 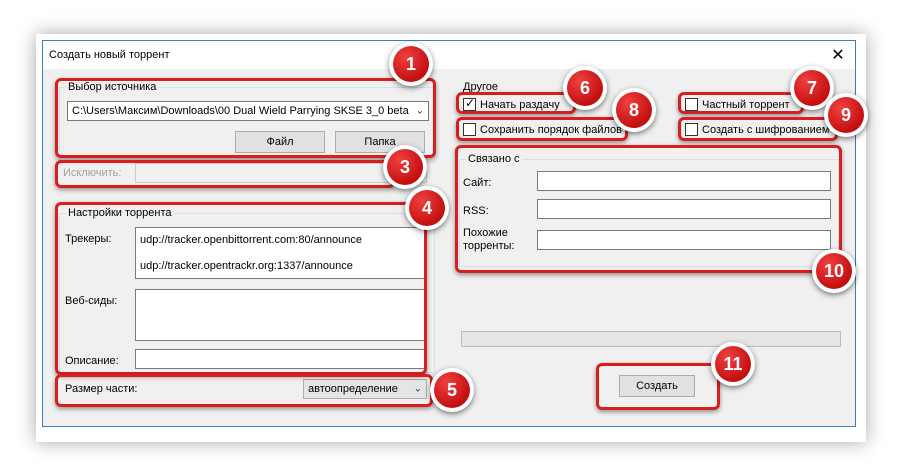 What do you see at coordinates (758, 129) in the screenshot?
I see `highlight-encryption` at bounding box center [758, 129].